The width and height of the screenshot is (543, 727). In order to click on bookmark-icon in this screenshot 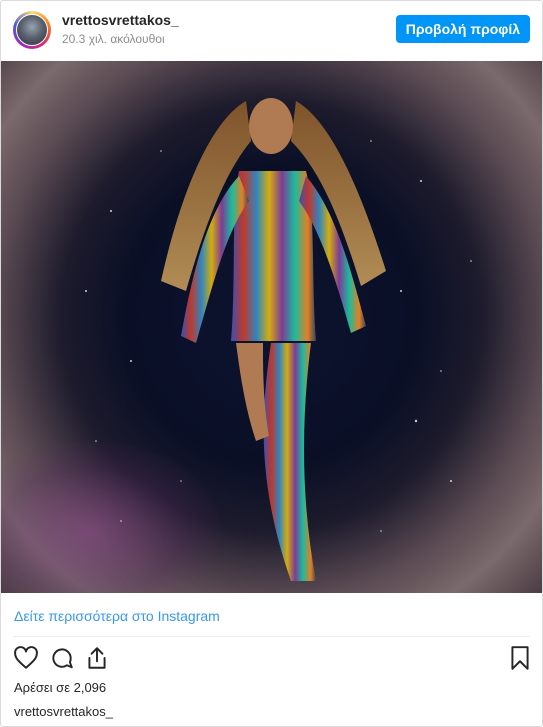, I will do `click(520, 658)`.